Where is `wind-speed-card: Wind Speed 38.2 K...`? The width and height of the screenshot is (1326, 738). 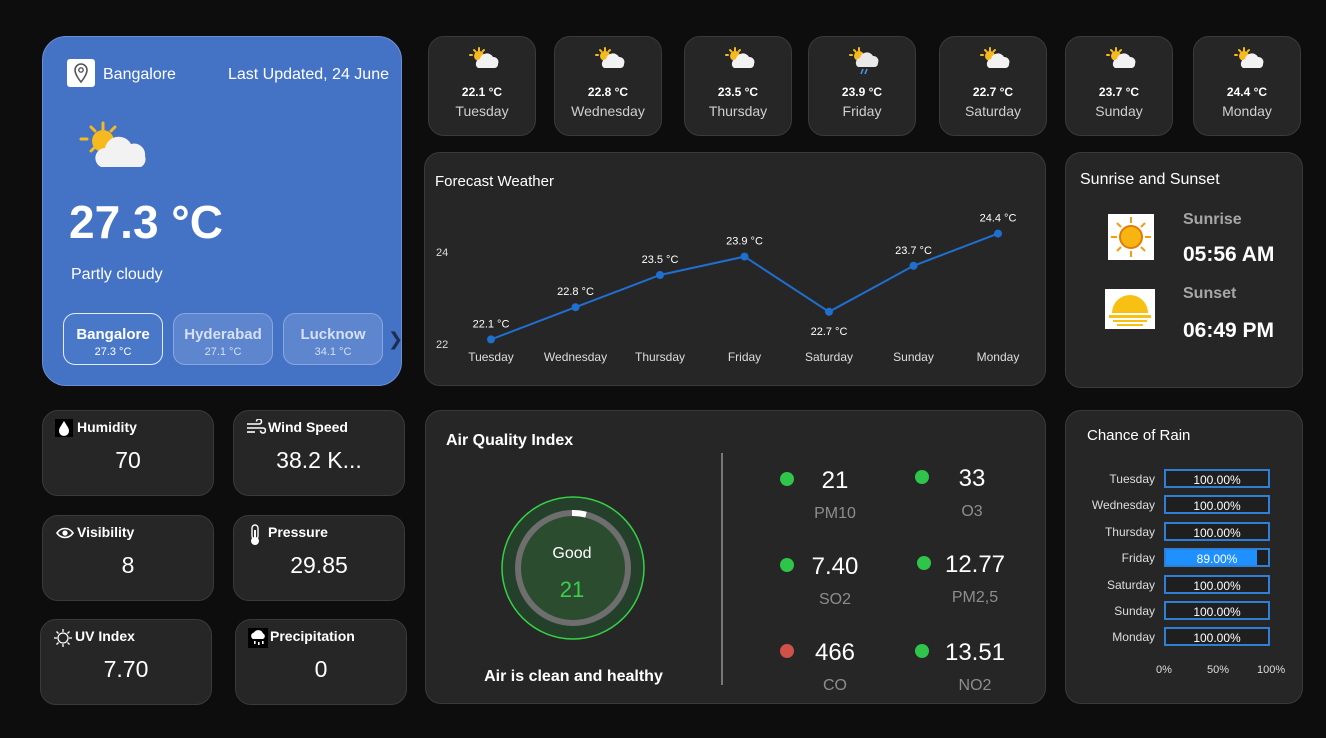
wind-speed-card: Wind Speed 38.2 K... is located at coordinates (319, 453).